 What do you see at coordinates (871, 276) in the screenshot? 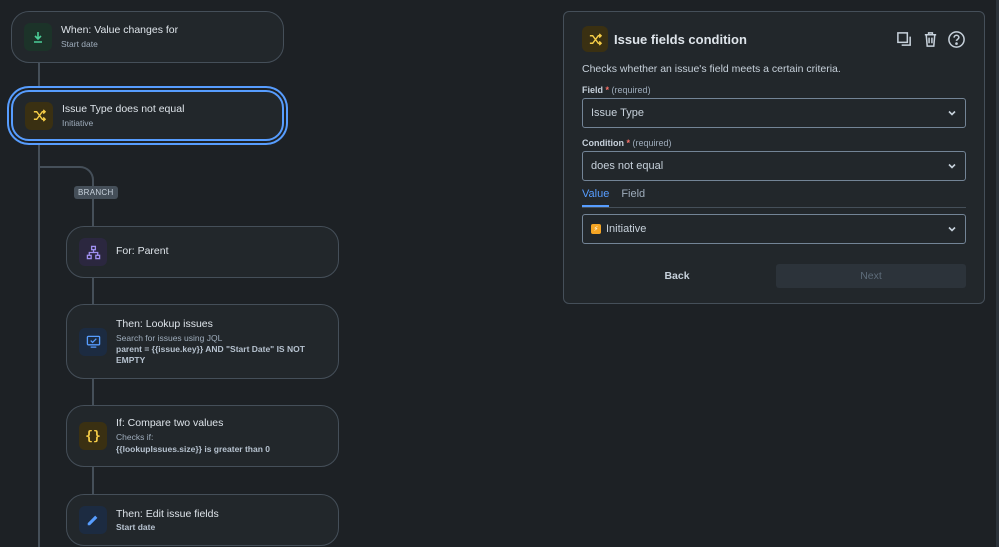
I see `next-button: Next` at bounding box center [871, 276].